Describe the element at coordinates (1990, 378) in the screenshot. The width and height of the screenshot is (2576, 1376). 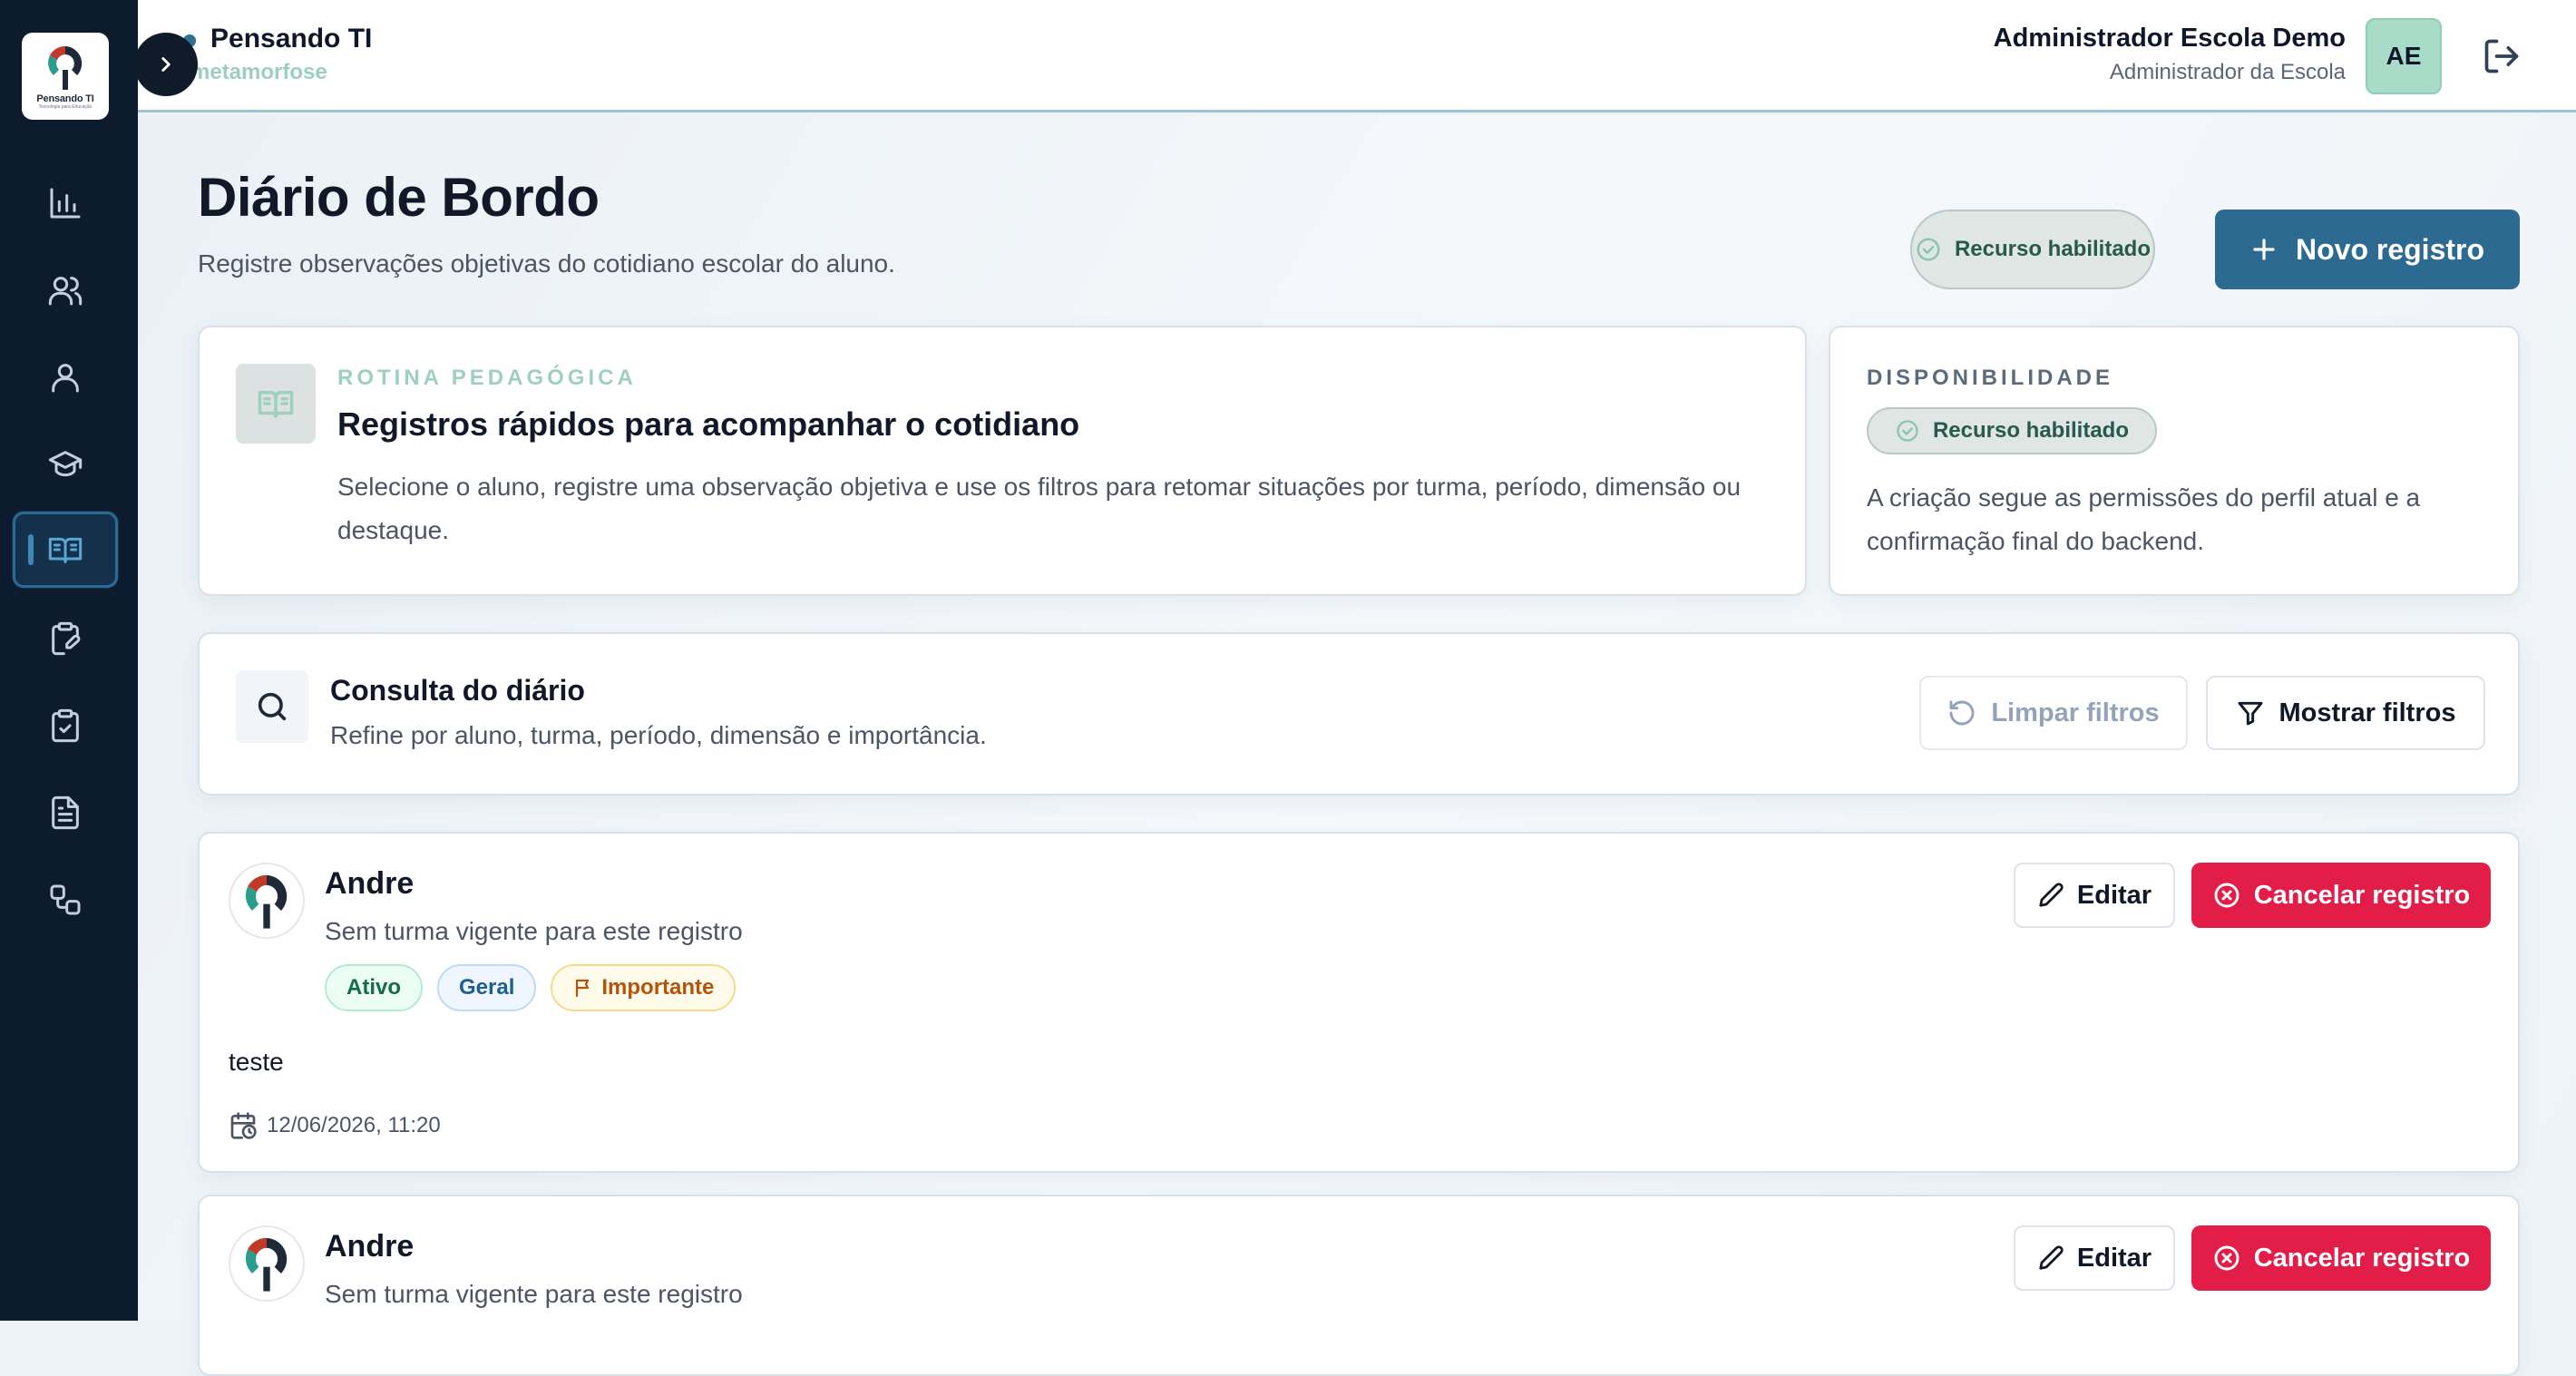
I see `availability-kicker: DISPONIBILIDADE` at that location.